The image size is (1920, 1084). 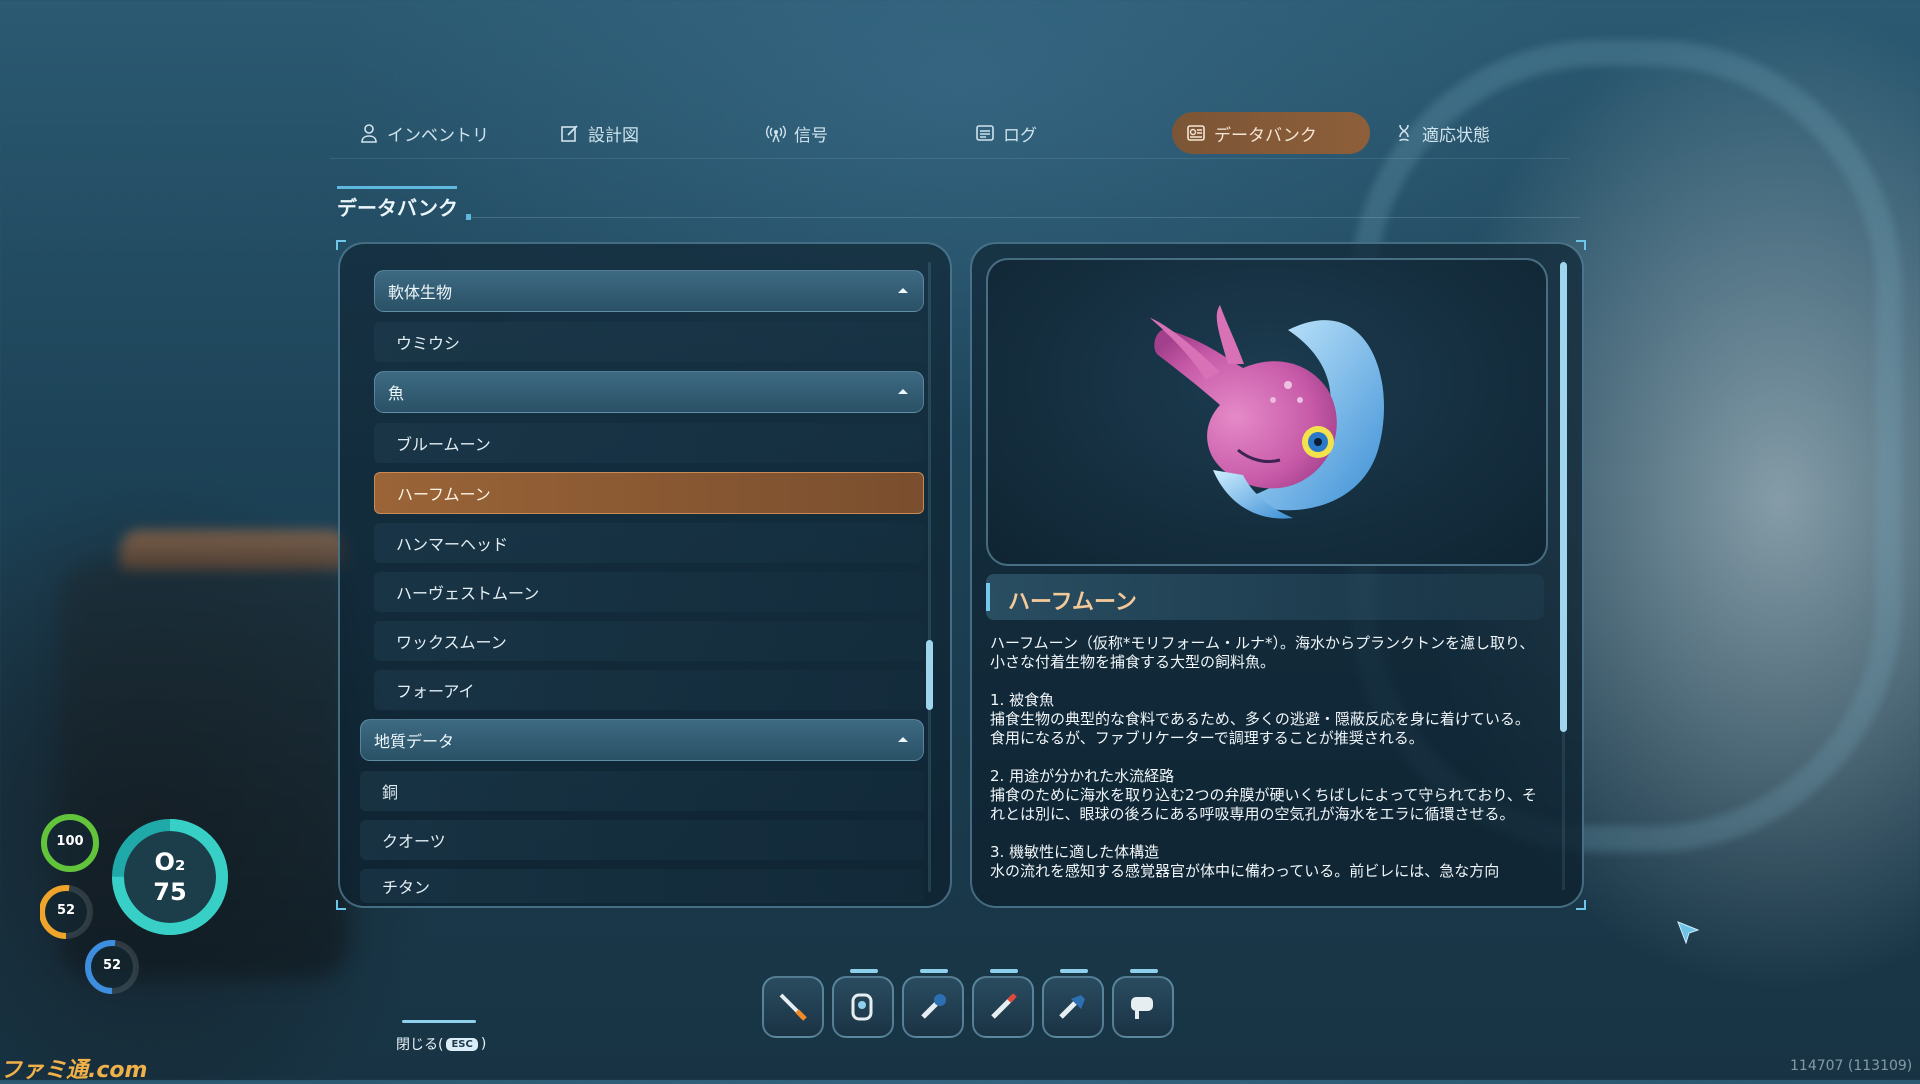 I want to click on tab-adaptation: 適応状態, so click(x=1442, y=133).